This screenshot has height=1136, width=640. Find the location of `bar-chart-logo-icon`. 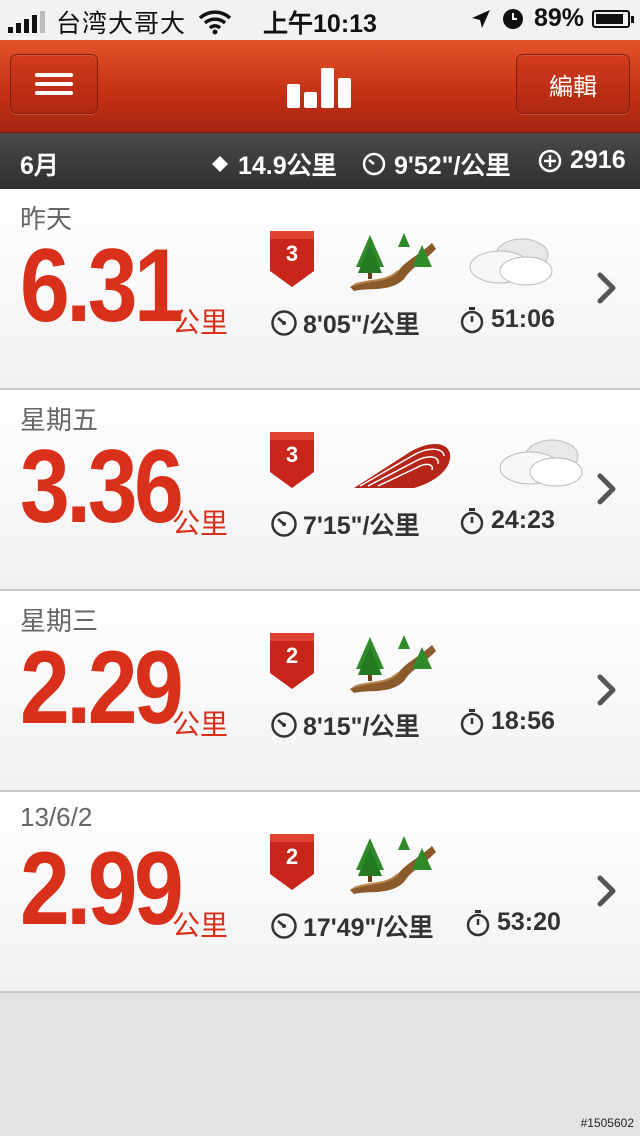

bar-chart-logo-icon is located at coordinates (319, 88).